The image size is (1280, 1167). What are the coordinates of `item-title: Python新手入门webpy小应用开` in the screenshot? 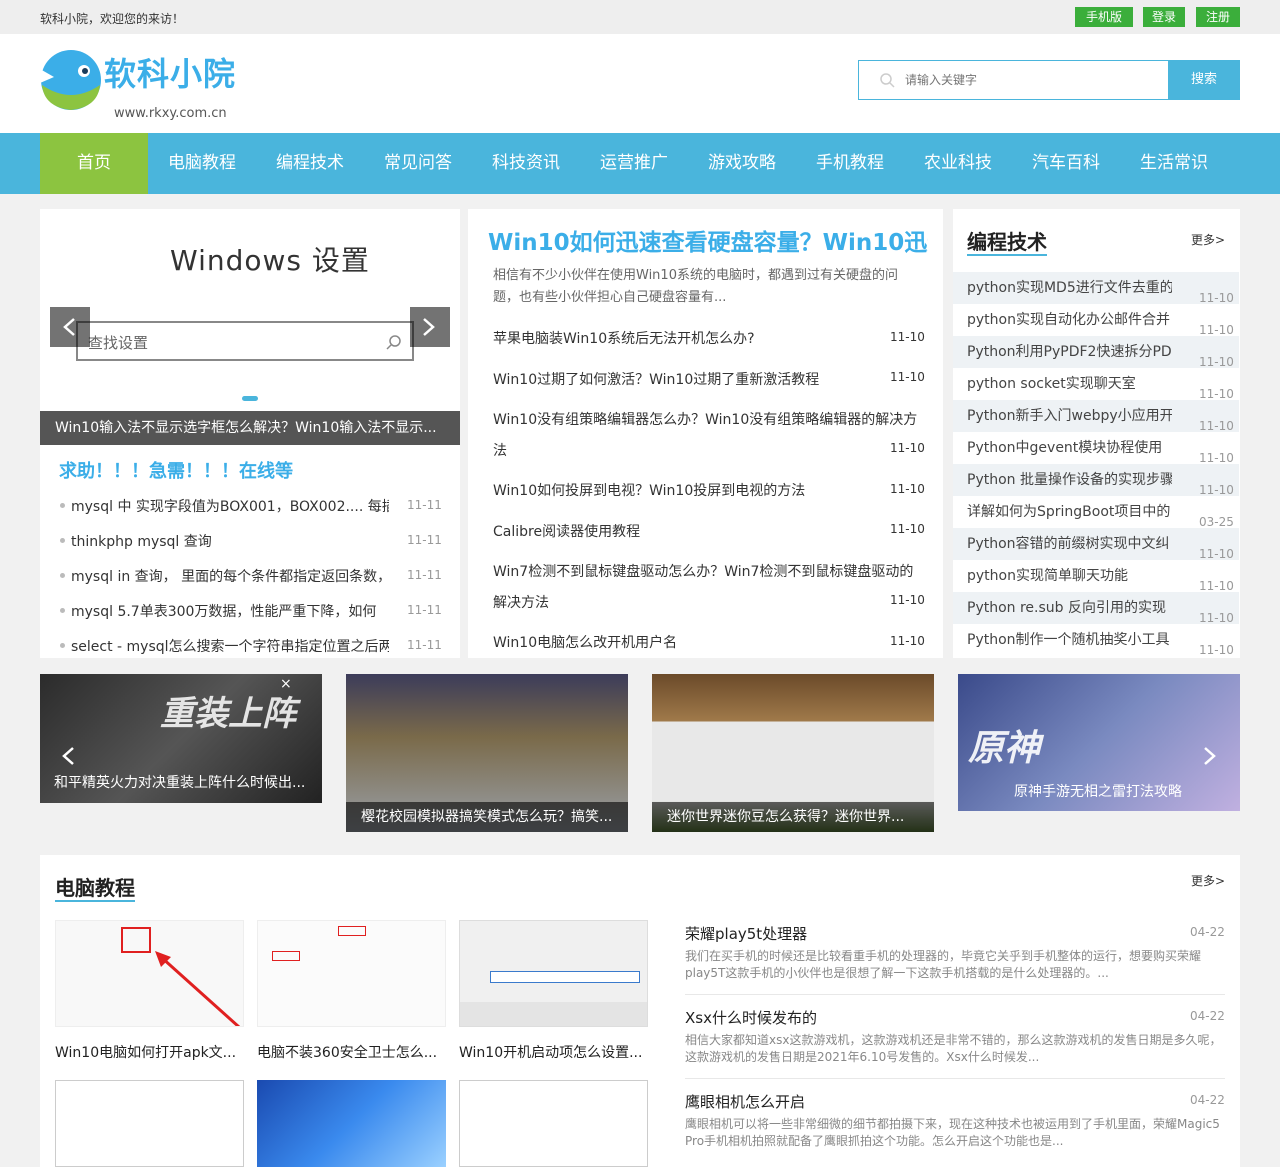 It's located at (1069, 416).